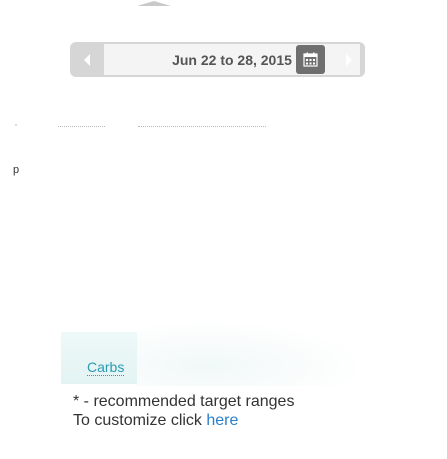 The image size is (447, 459). Describe the element at coordinates (140, 420) in the screenshot. I see `customize-prefix: To customize click` at that location.